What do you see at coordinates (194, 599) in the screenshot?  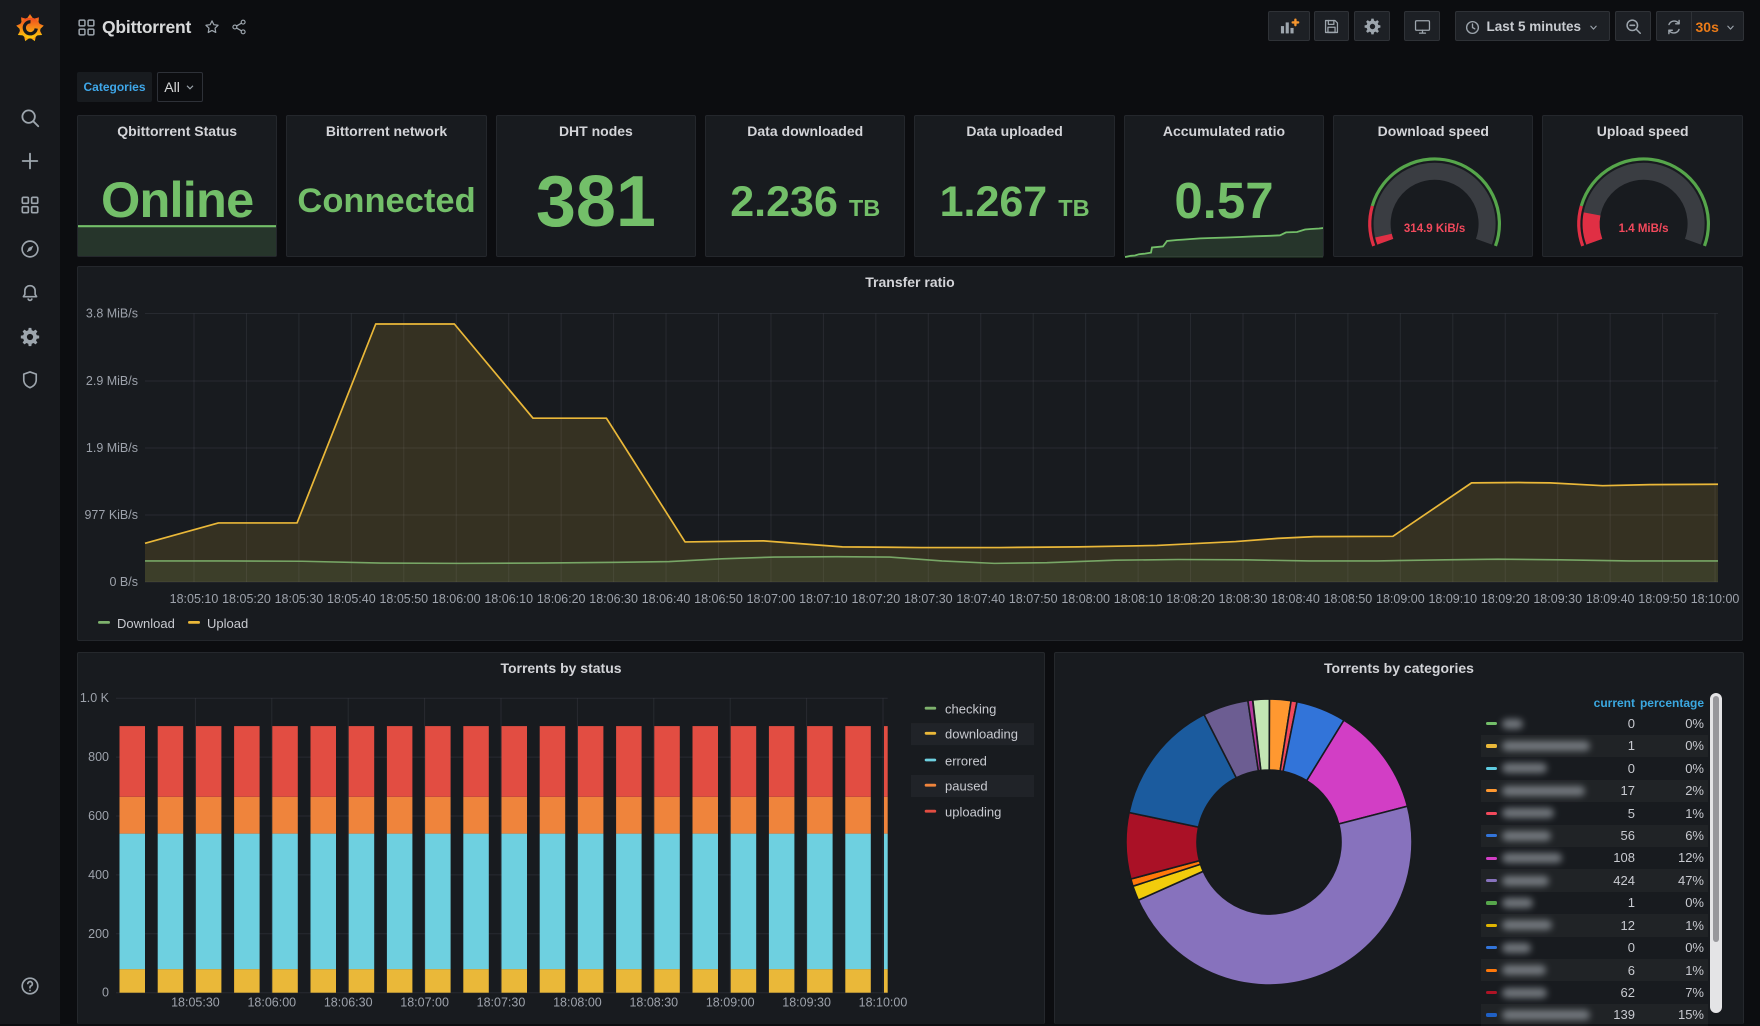 I see `svg-text: 18:05:10` at bounding box center [194, 599].